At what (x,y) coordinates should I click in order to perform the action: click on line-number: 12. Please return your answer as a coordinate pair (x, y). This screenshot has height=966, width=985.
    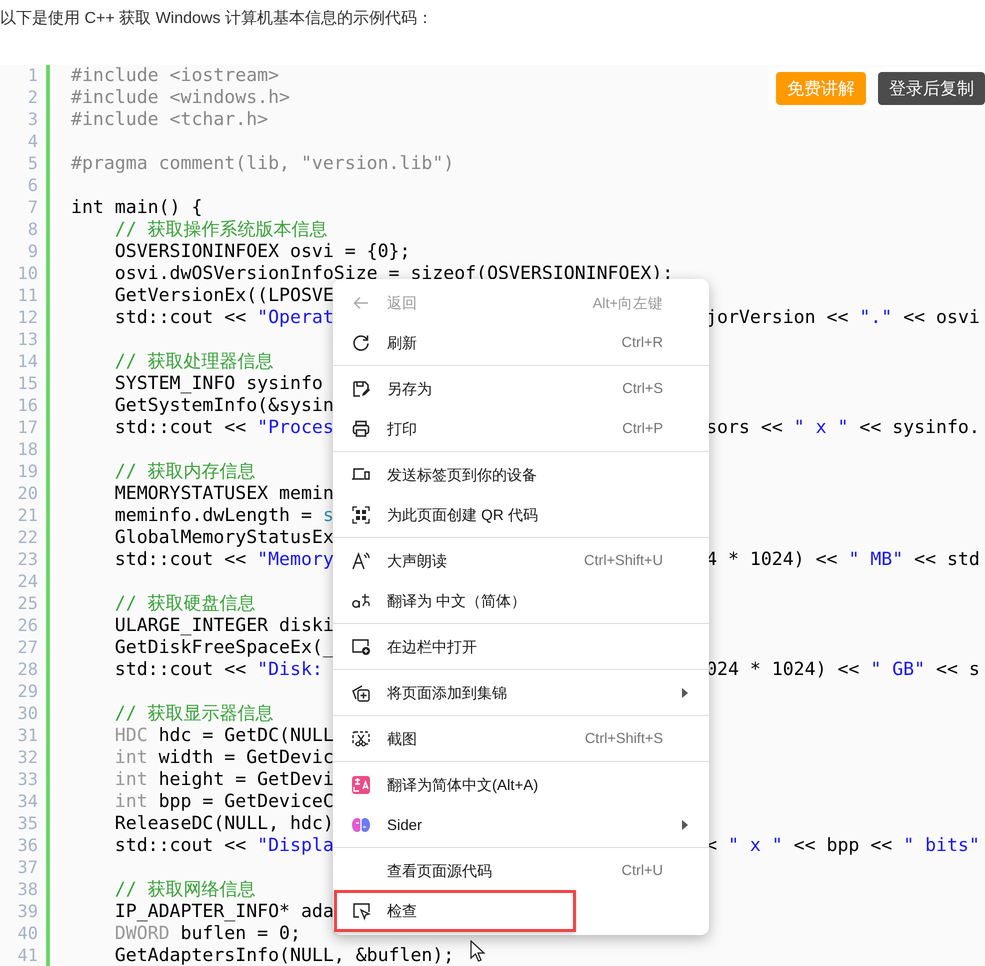
    Looking at the image, I should click on (27, 318).